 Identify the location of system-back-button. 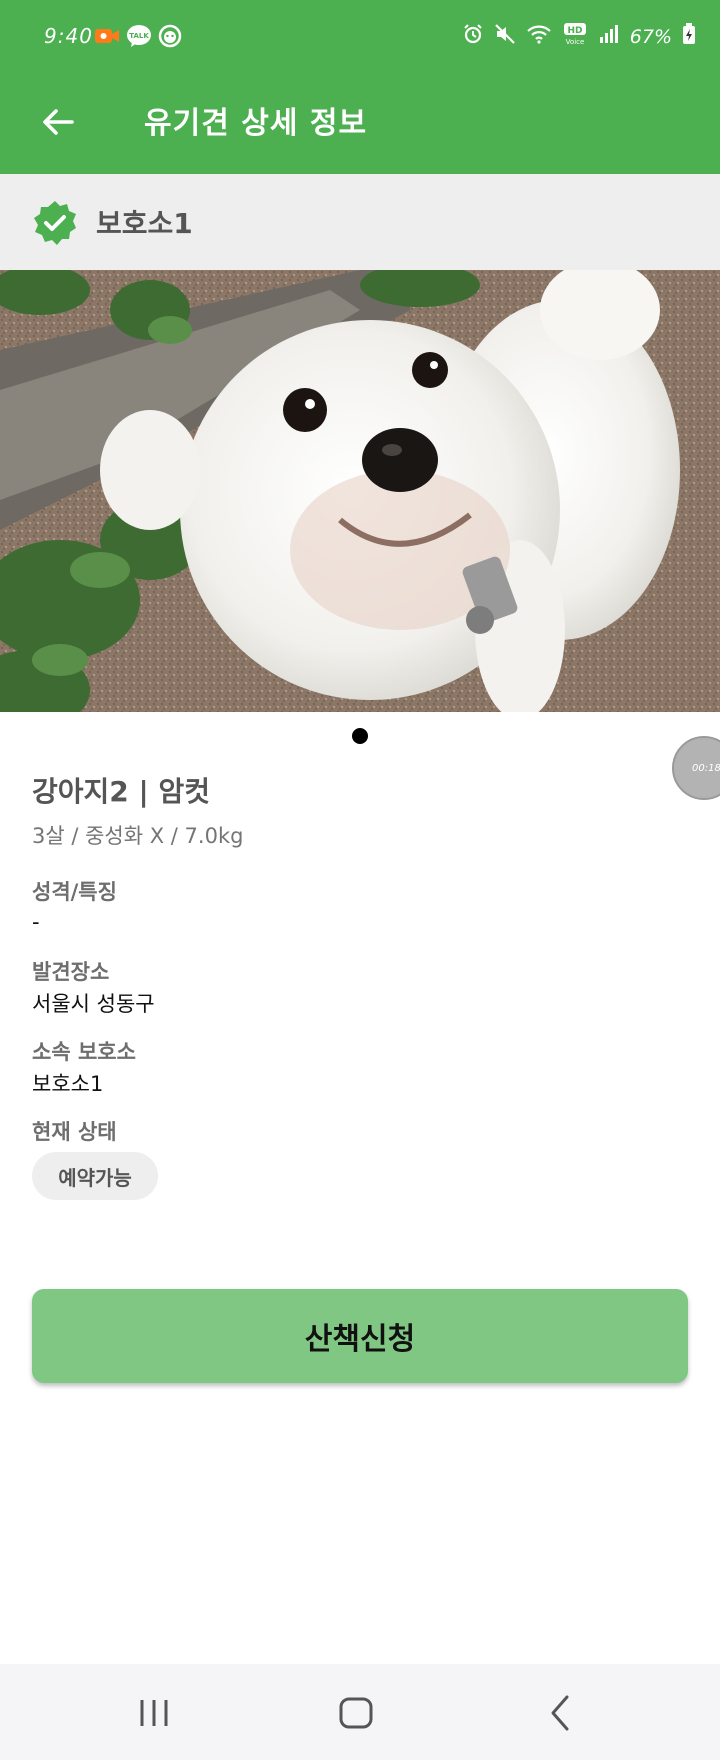
(560, 1713).